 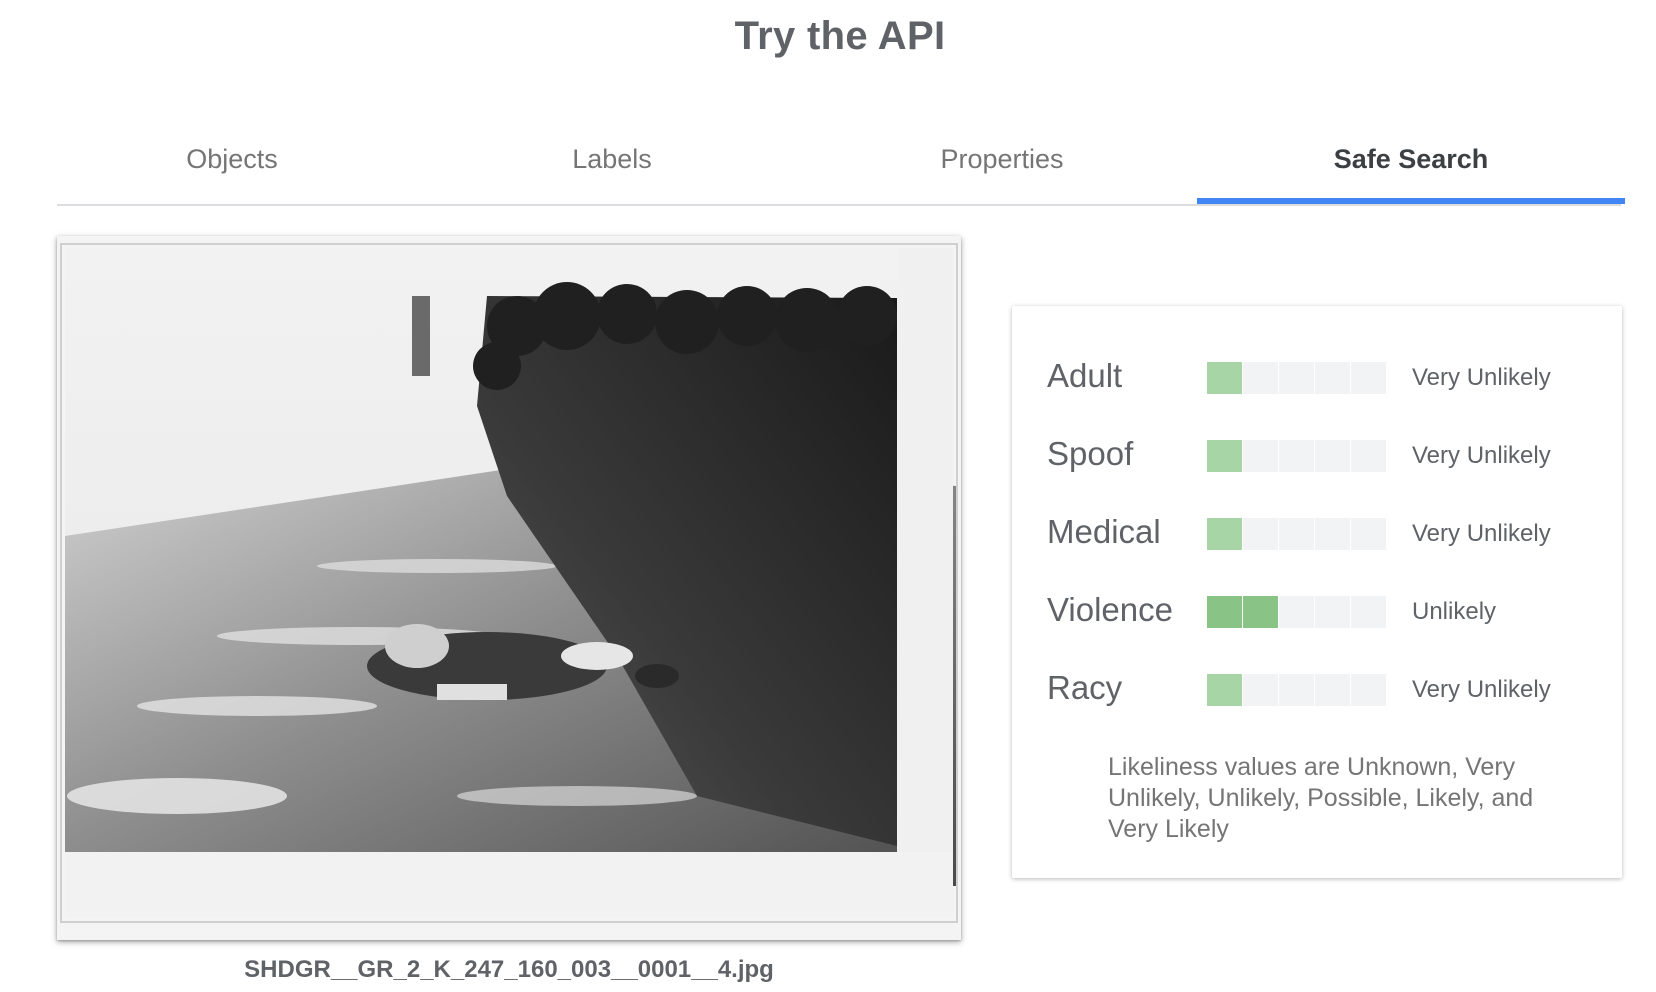 I want to click on safe-search-row-racy: Racy Very Unlikely, so click(x=1317, y=689).